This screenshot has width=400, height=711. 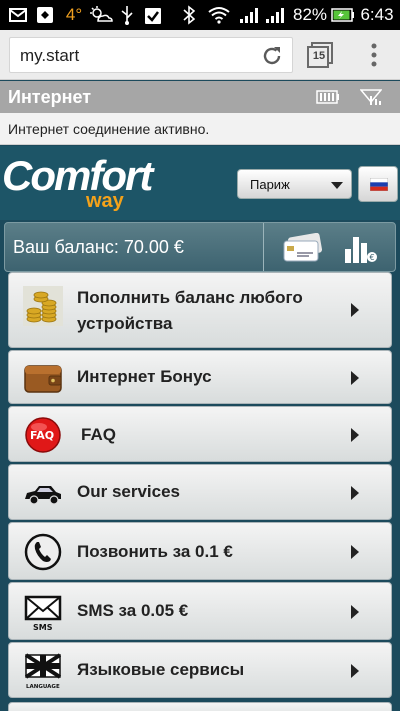 I want to click on photo-icon, so click(x=45, y=15).